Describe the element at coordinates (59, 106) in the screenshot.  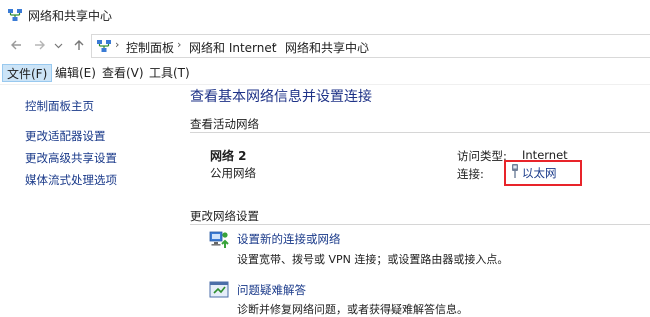
I see `control-panel-home-link: 控制面板主页` at that location.